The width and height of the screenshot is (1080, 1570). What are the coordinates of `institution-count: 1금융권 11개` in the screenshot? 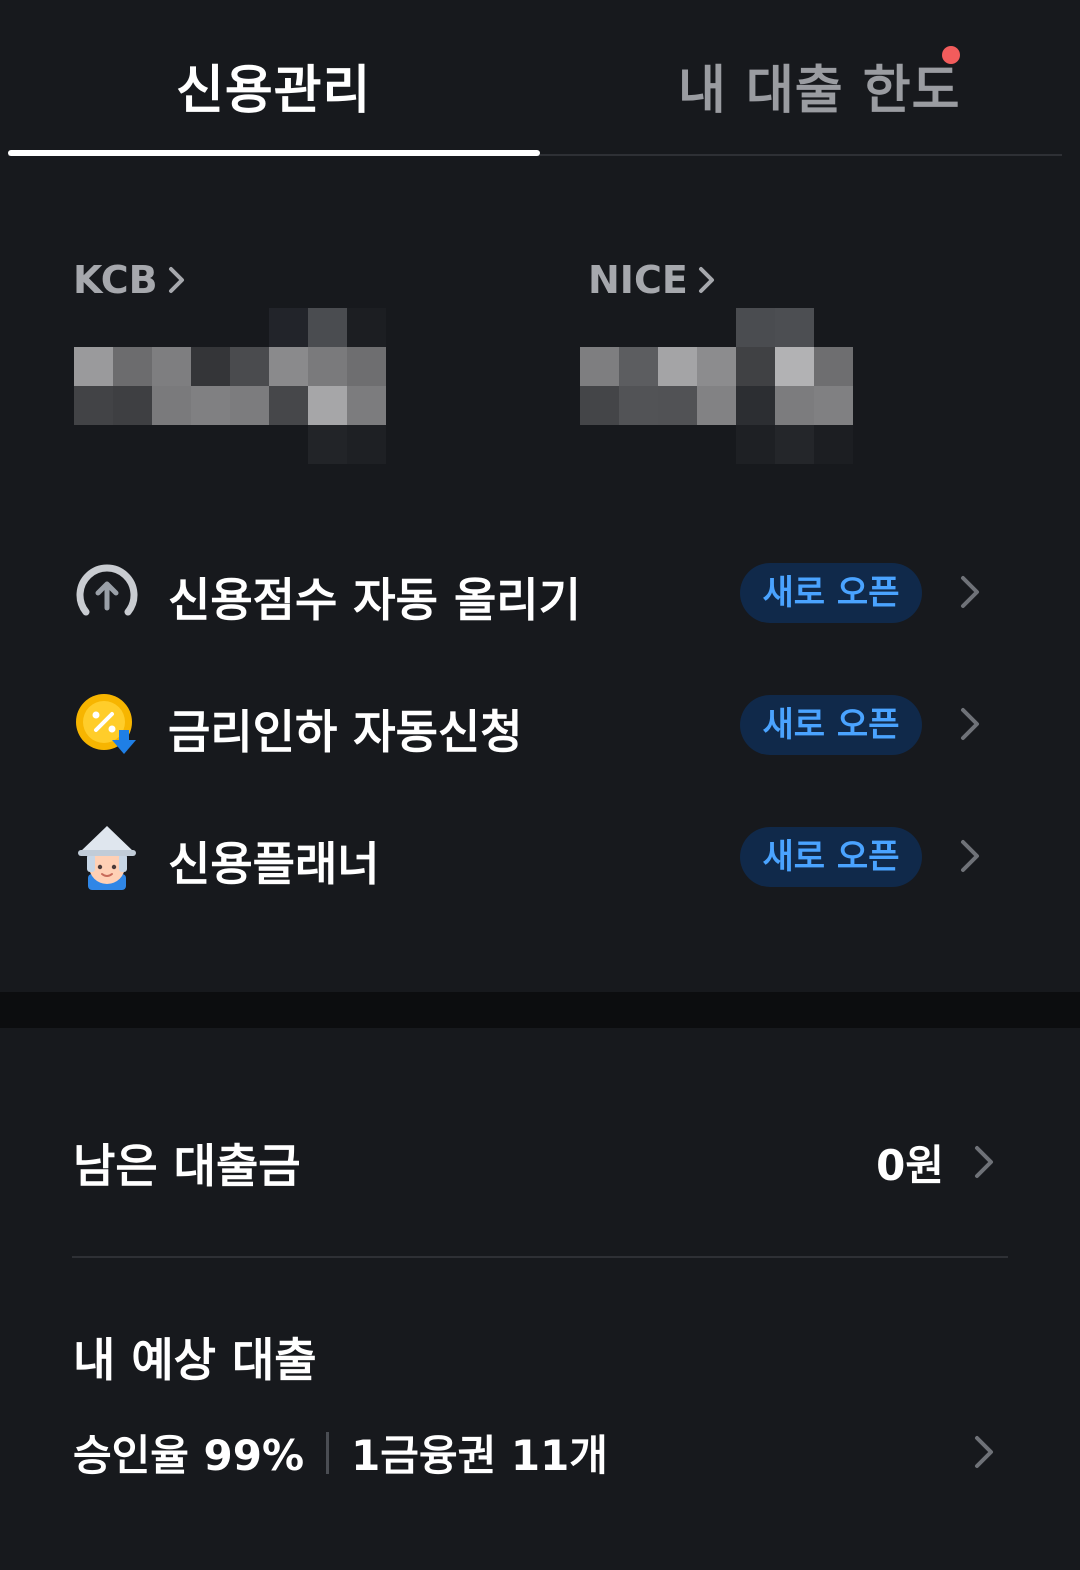 It's located at (479, 1455).